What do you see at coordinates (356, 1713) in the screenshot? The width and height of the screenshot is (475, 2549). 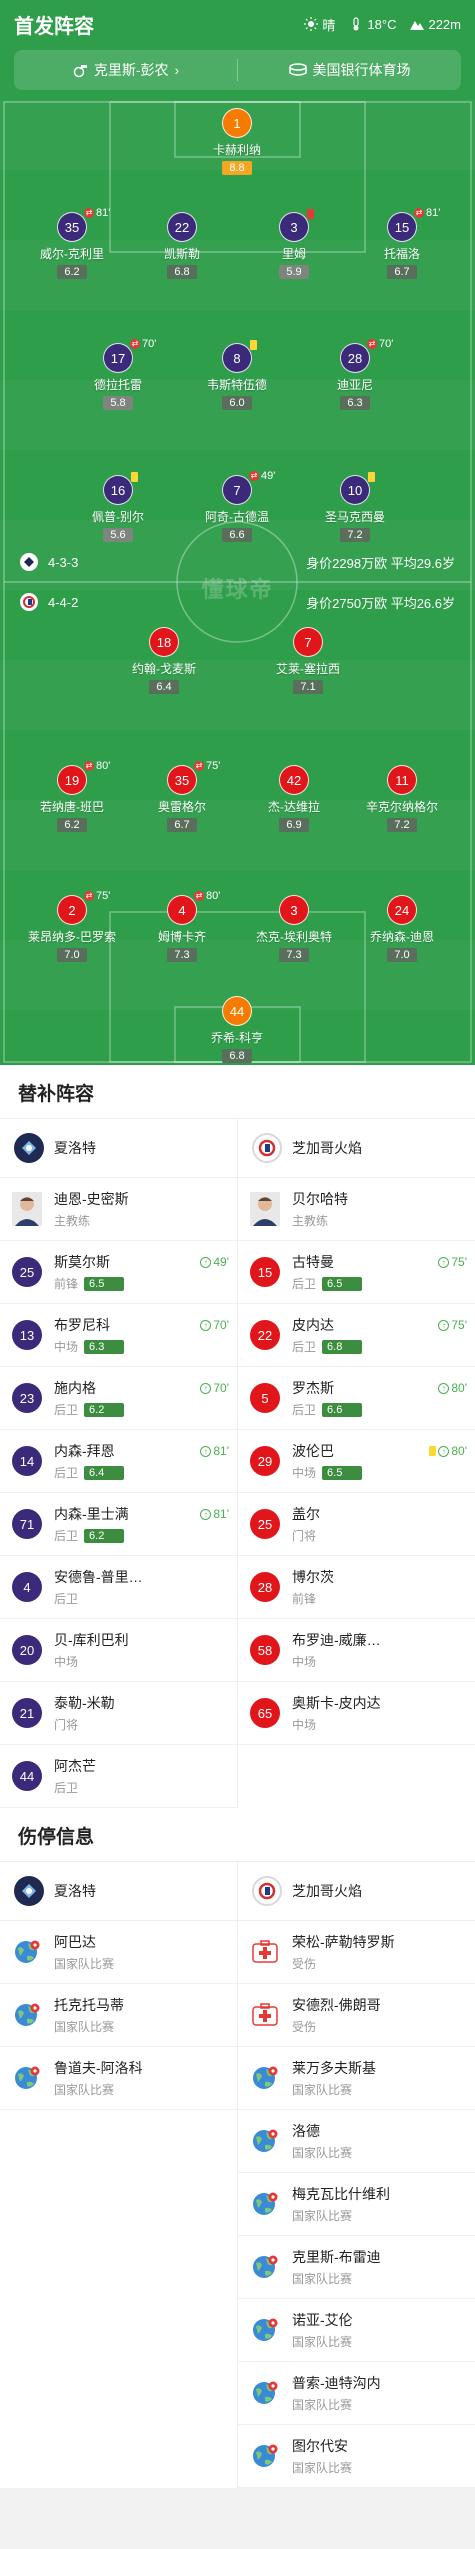 I see `sub-row: 65 奥斯卡-皮内达 中场` at bounding box center [356, 1713].